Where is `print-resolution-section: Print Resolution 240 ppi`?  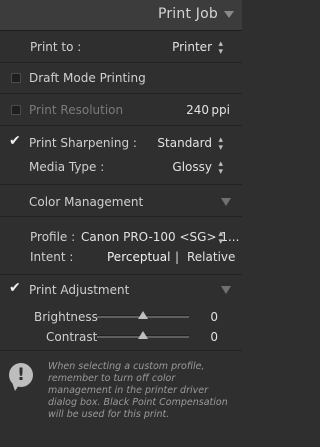 print-resolution-section: Print Resolution 240 ppi is located at coordinates (121, 110).